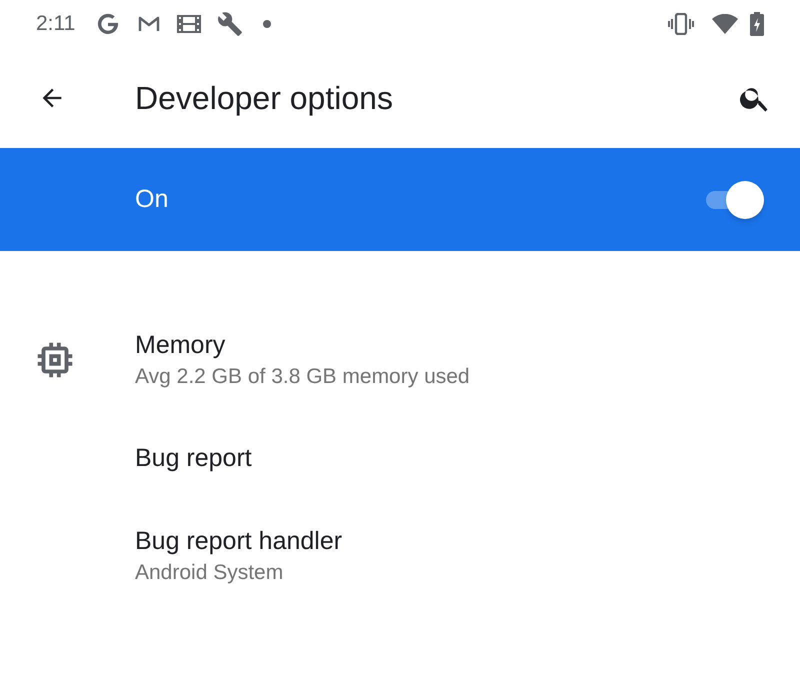 The width and height of the screenshot is (800, 674). I want to click on page-title: Developer options, so click(264, 98).